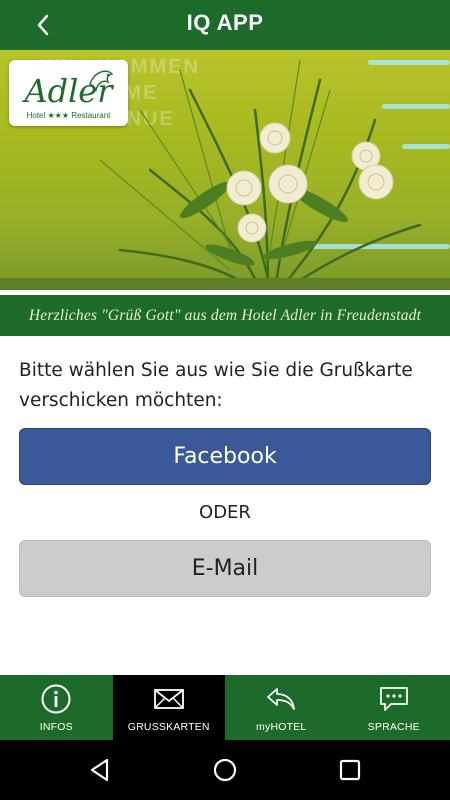  What do you see at coordinates (225, 568) in the screenshot?
I see `email-share-button: E-Mail` at bounding box center [225, 568].